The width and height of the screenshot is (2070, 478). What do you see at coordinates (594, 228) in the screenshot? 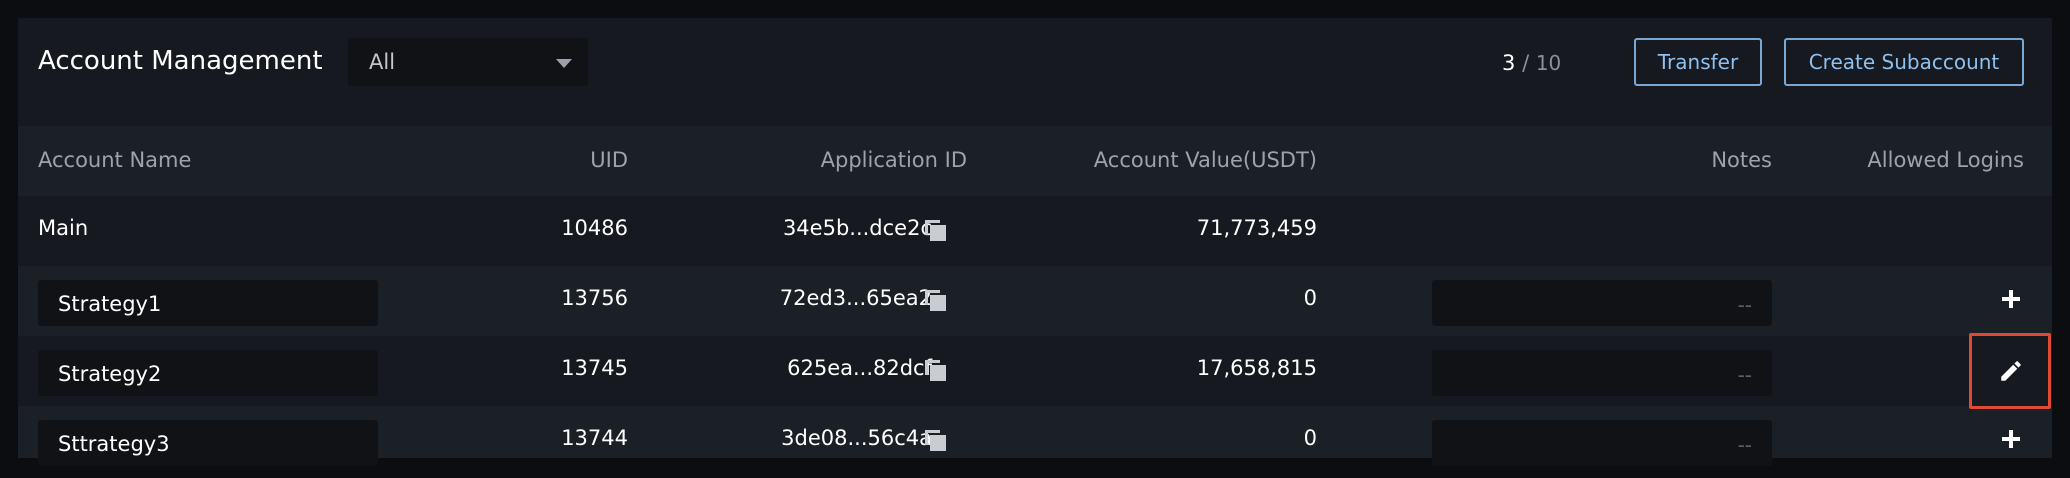
I see `account-uid: 10486` at bounding box center [594, 228].